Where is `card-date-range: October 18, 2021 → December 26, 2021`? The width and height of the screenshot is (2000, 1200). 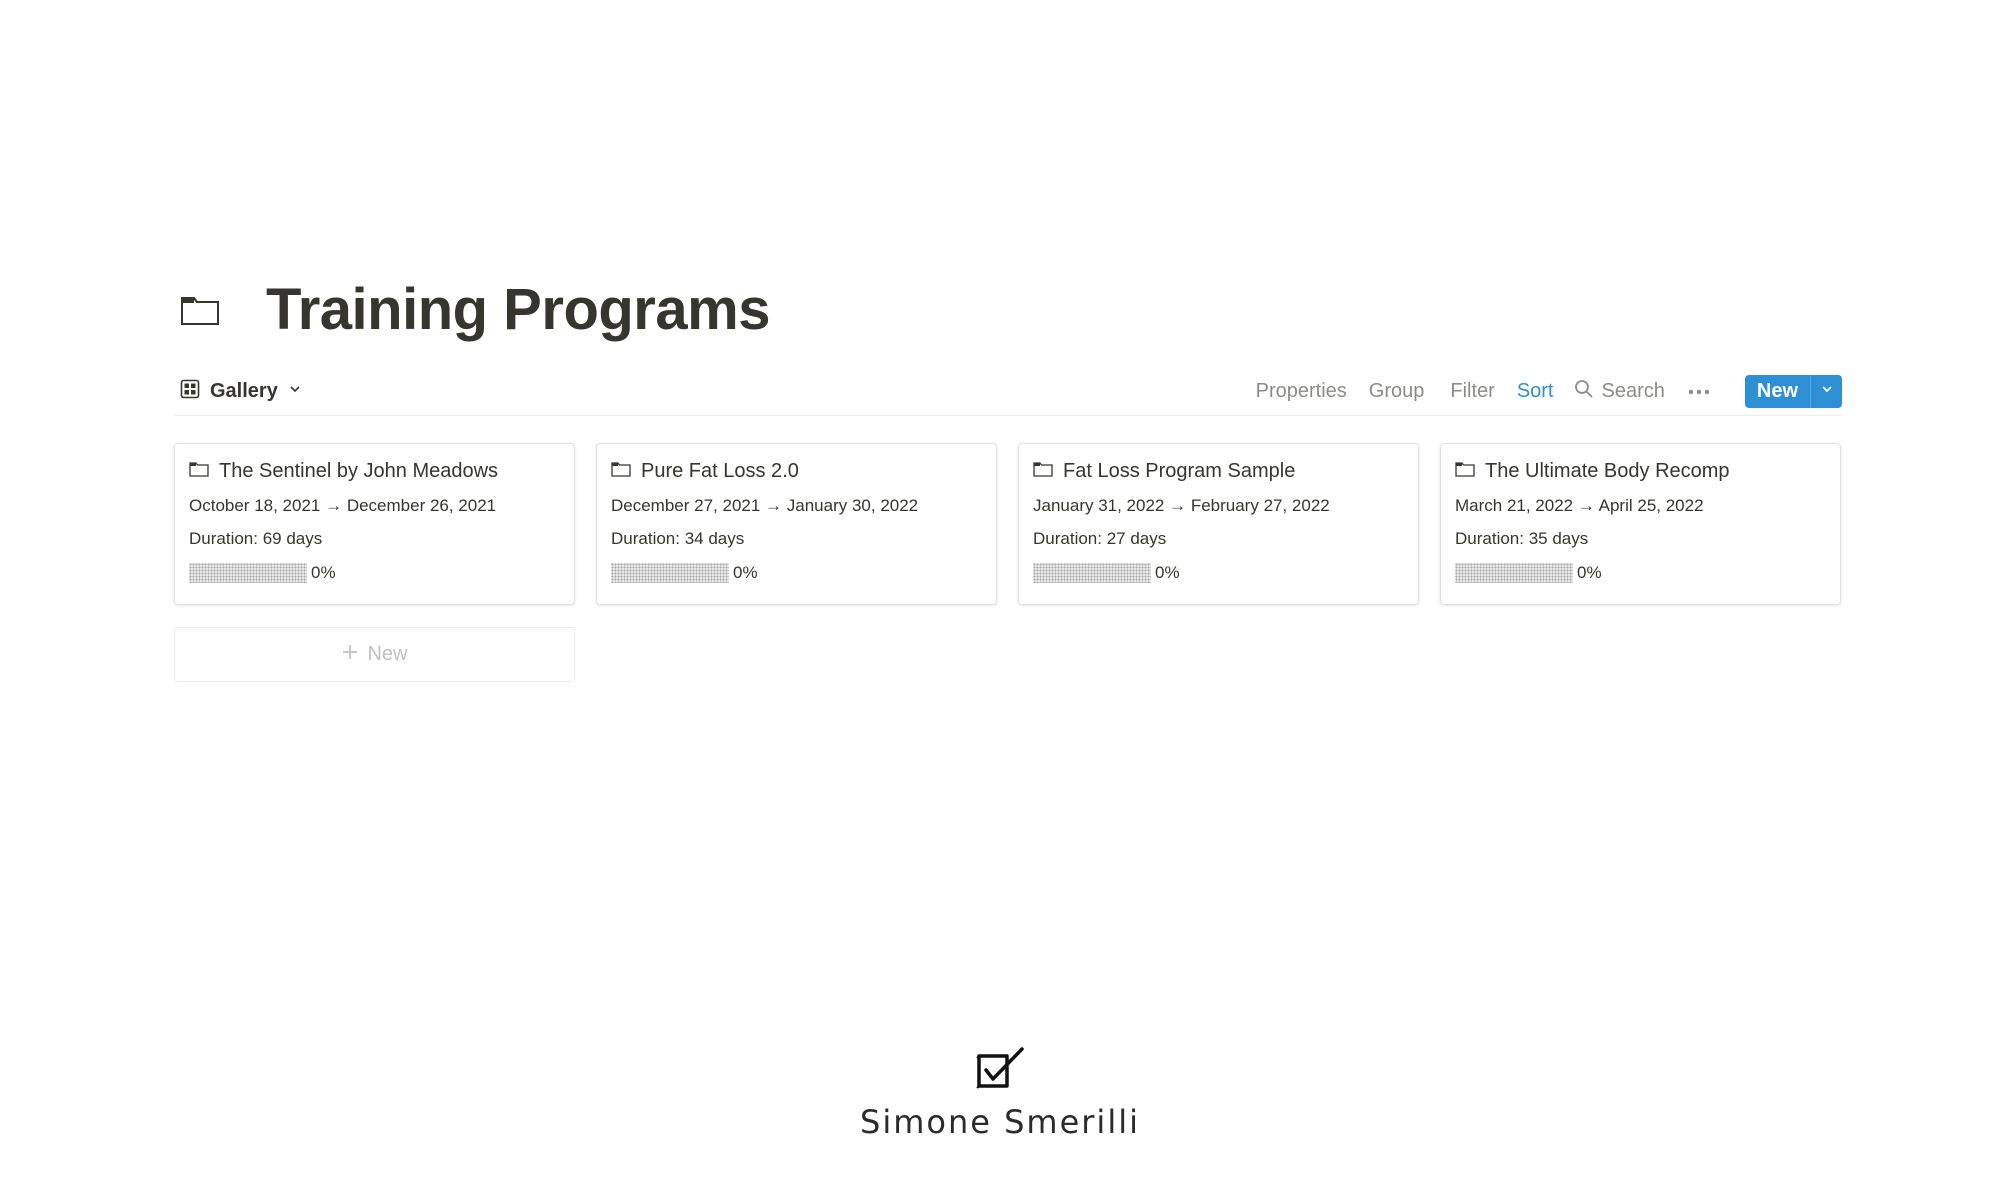 card-date-range: October 18, 2021 → December 26, 2021 is located at coordinates (343, 505).